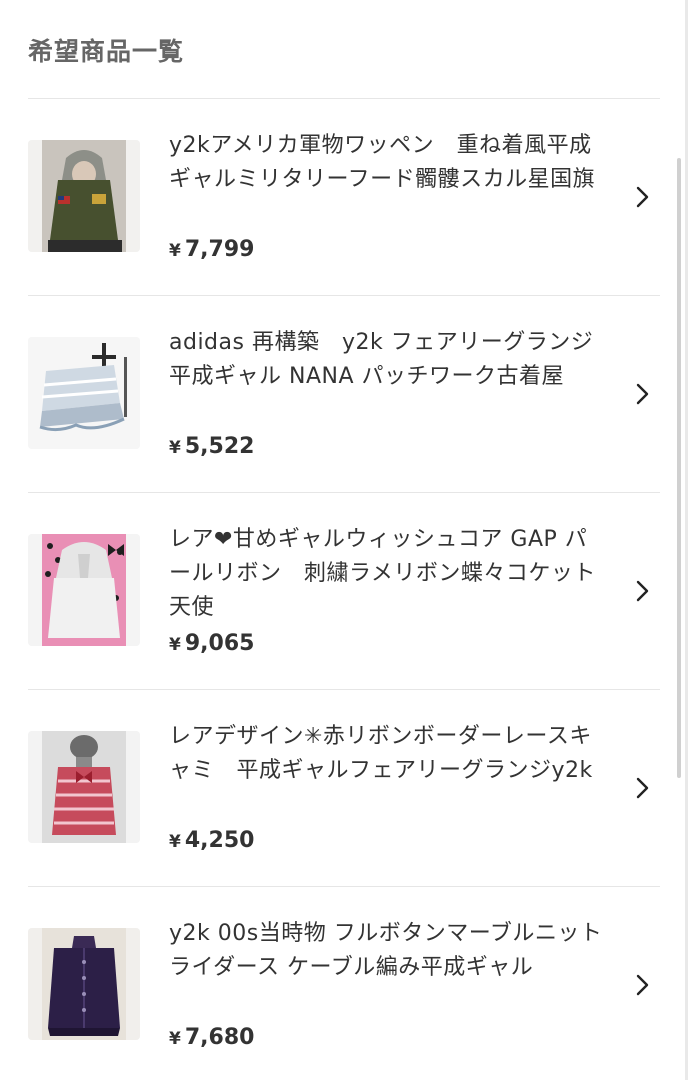 This screenshot has height=1080, width=688. I want to click on product-image-military-hoodie, so click(84, 196).